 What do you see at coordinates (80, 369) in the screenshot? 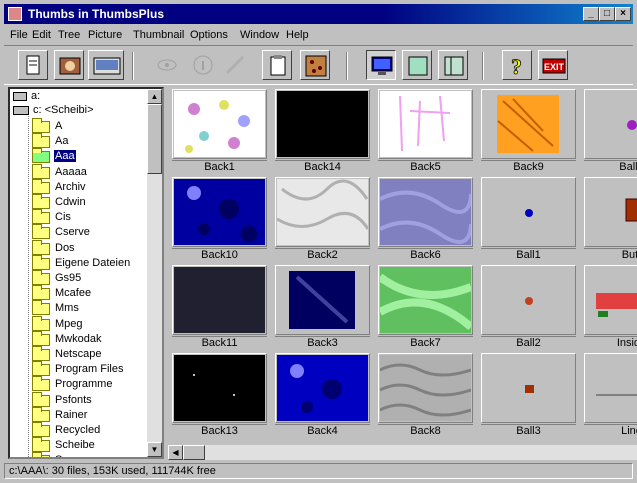
I see `tree-item-folder: Program Files` at bounding box center [80, 369].